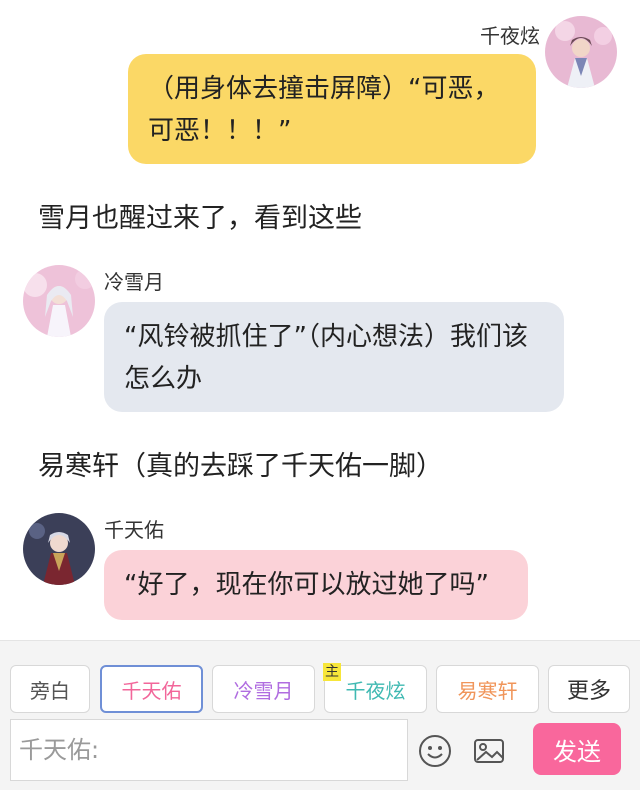 The image size is (640, 790). Describe the element at coordinates (589, 689) in the screenshot. I see `more-button: 更多` at that location.